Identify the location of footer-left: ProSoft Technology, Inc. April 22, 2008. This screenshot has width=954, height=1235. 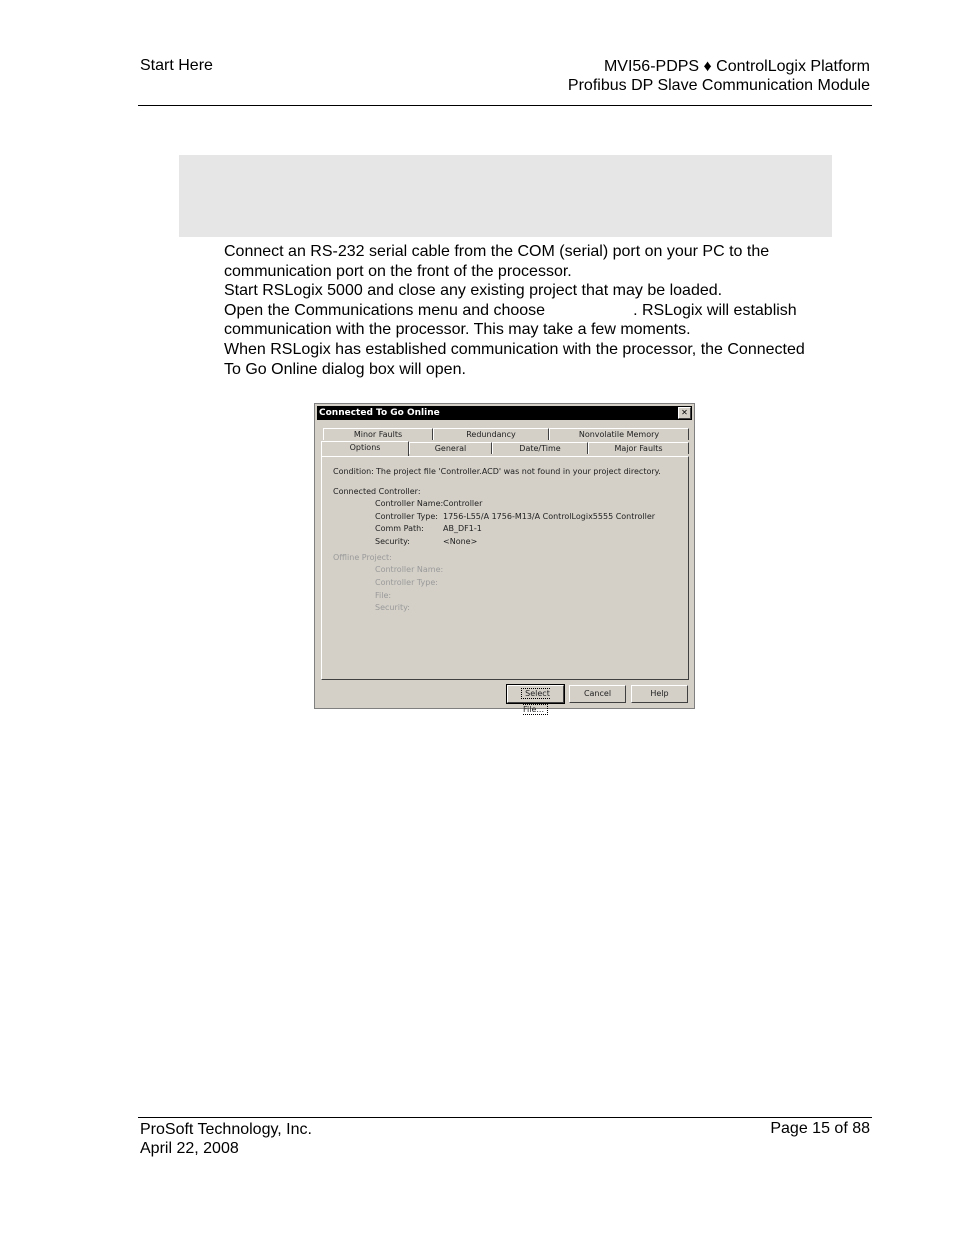
(226, 1139).